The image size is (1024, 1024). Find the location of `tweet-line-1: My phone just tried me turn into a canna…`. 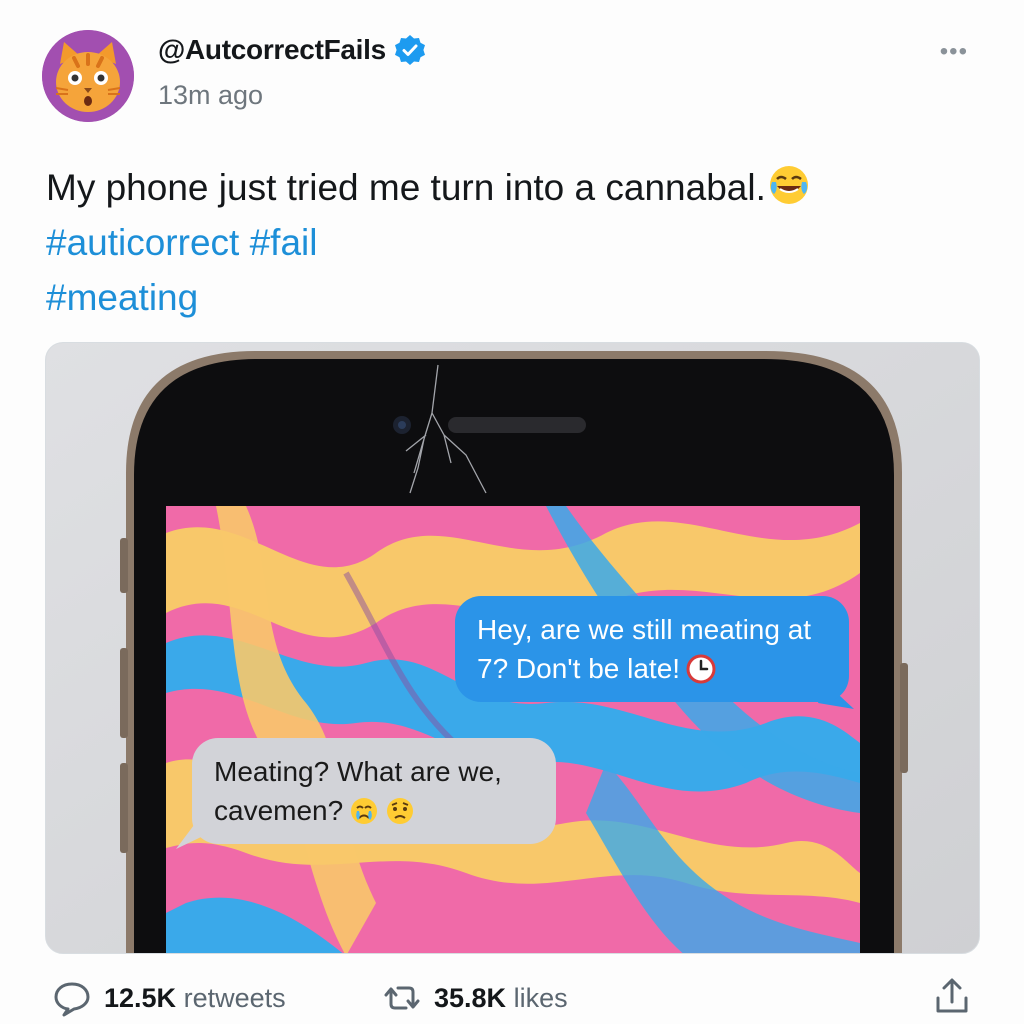

tweet-line-1: My phone just tried me turn into a canna… is located at coordinates (496, 187).